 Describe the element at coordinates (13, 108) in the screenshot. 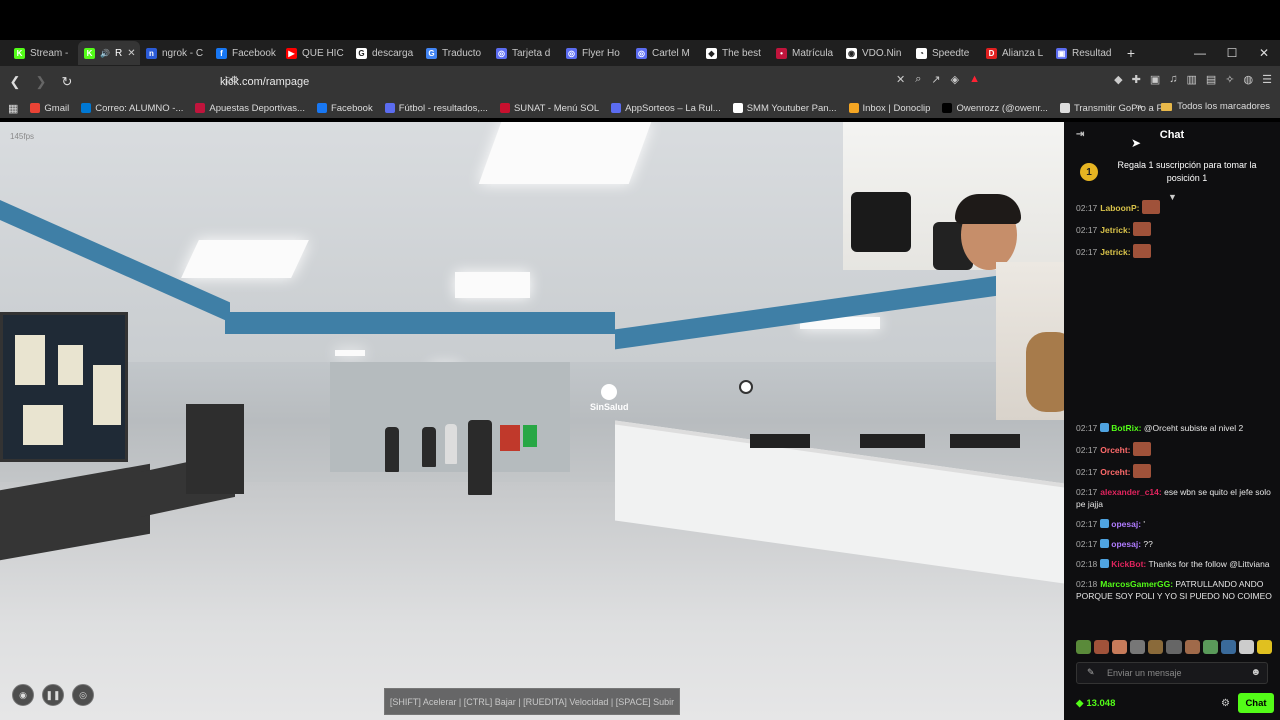

I see `apps-grid-icon: ▦` at that location.